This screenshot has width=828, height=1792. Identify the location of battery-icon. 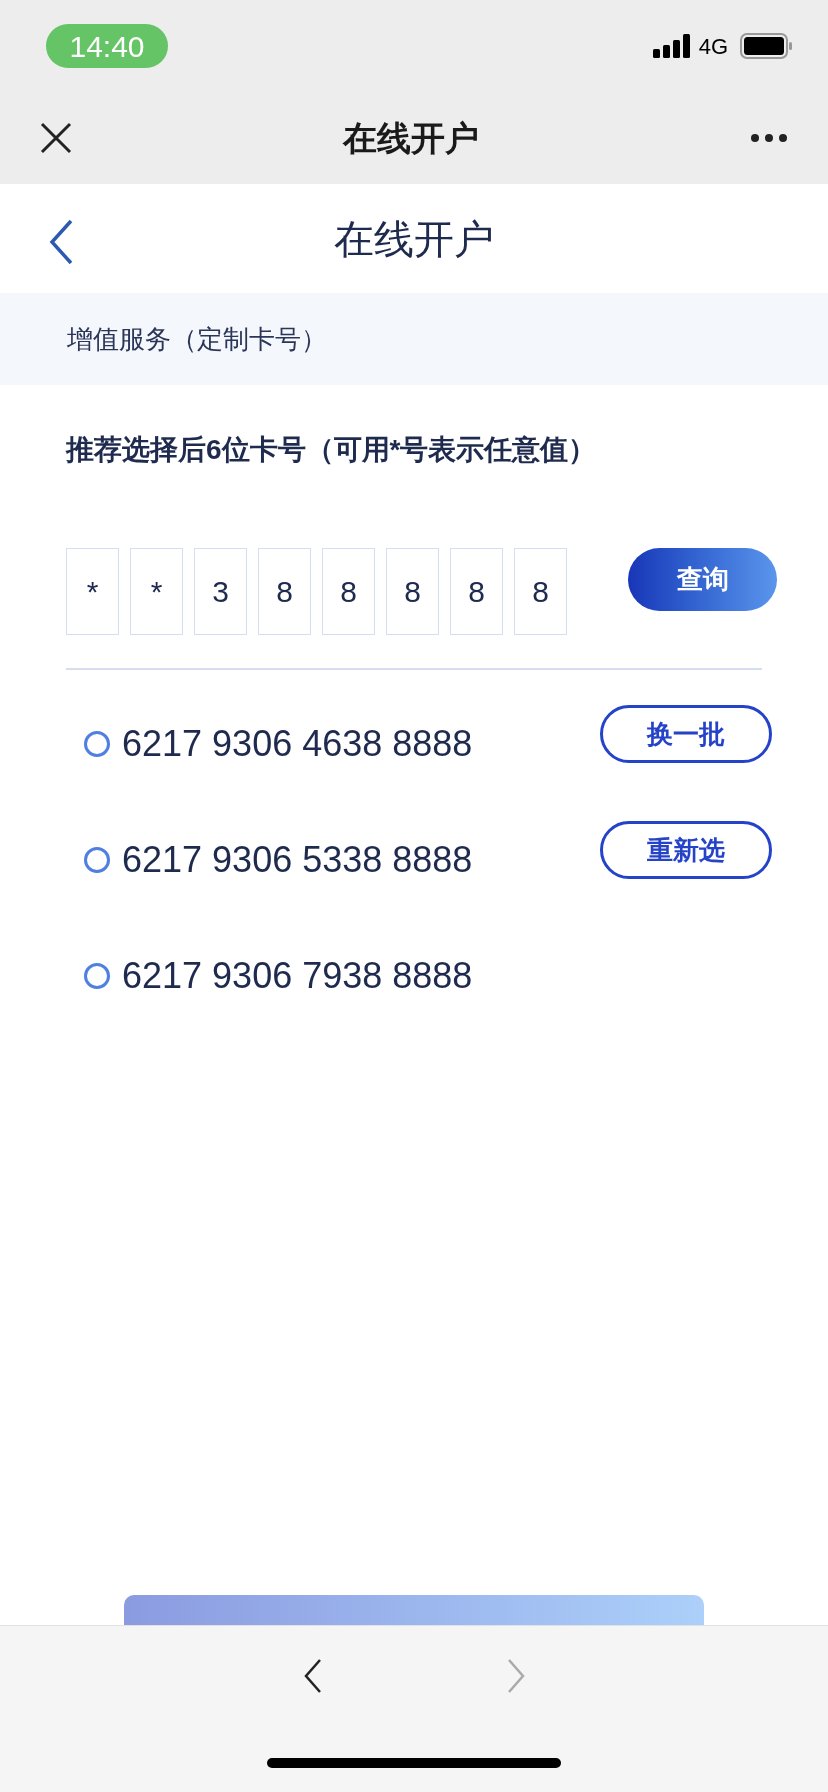
(766, 46).